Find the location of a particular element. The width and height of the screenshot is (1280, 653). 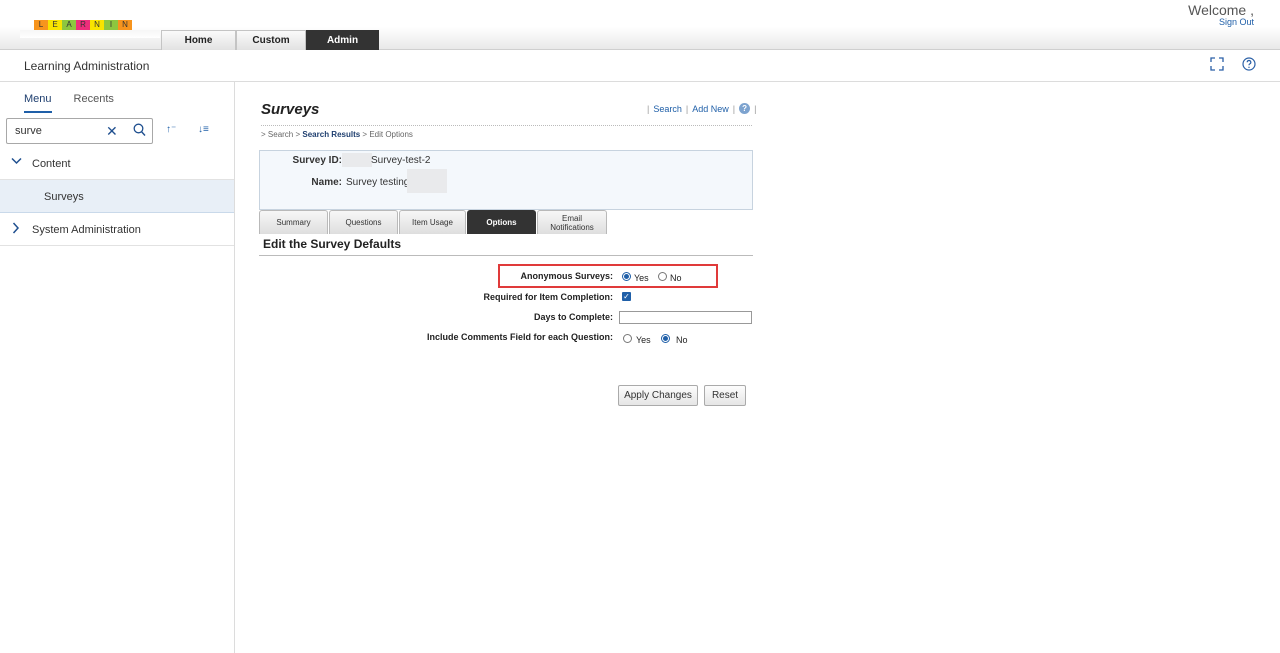

logo-letter: A is located at coordinates (69, 25).